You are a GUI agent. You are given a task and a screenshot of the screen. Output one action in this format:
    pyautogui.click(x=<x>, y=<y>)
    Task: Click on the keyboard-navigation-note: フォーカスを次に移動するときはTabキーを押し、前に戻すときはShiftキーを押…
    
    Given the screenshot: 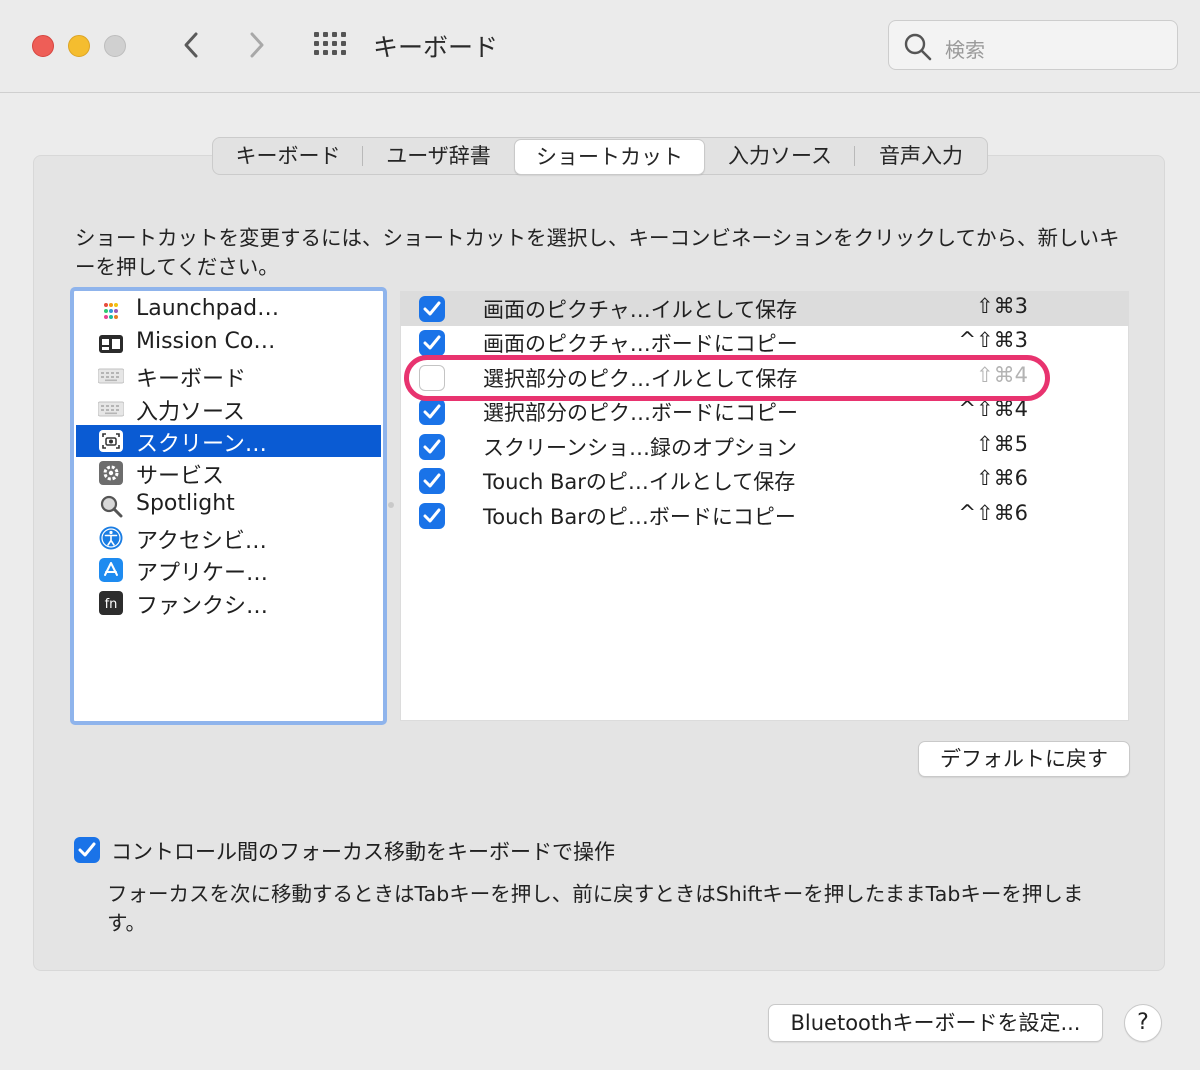 What is the action you would take?
    pyautogui.click(x=595, y=908)
    